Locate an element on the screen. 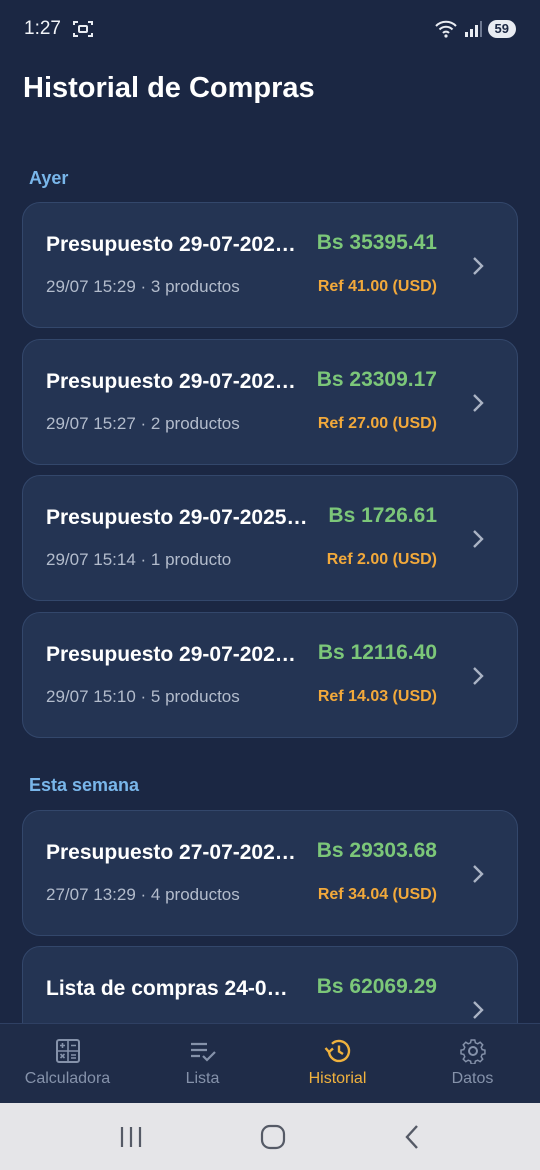 The width and height of the screenshot is (540, 1170). card-ref: Ref 14.03 (USD) is located at coordinates (377, 696).